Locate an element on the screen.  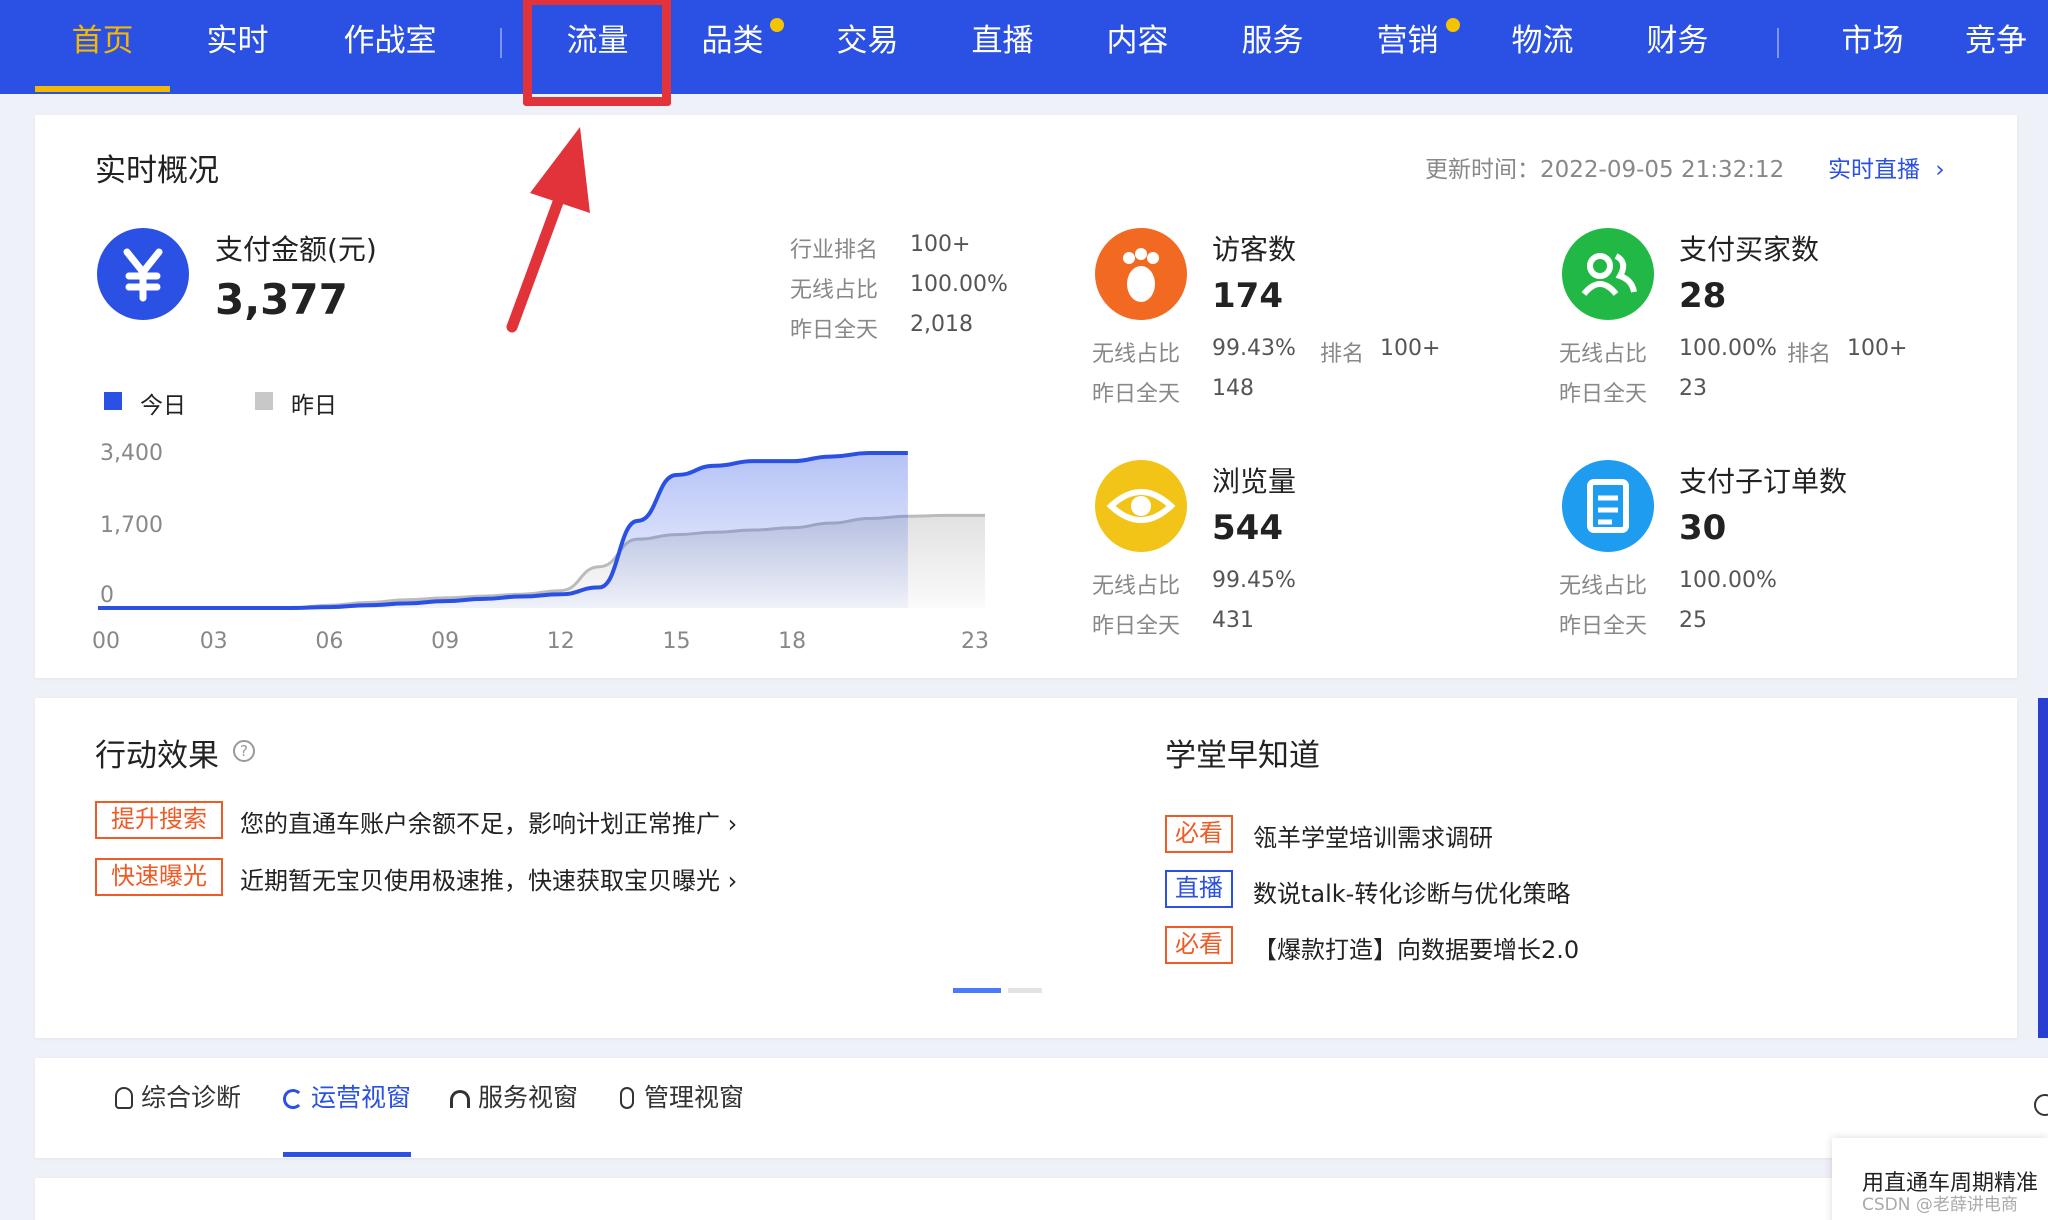
x-tick-label: 15 is located at coordinates (676, 641).